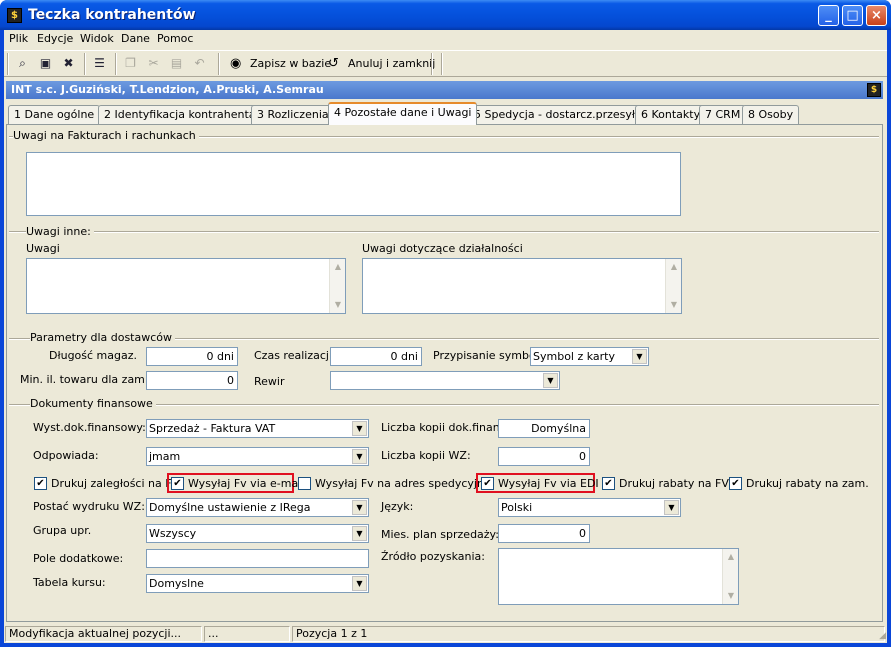 The height and width of the screenshot is (647, 891). What do you see at coordinates (257, 533) in the screenshot?
I see `group-select: Wszyscy ▼` at bounding box center [257, 533].